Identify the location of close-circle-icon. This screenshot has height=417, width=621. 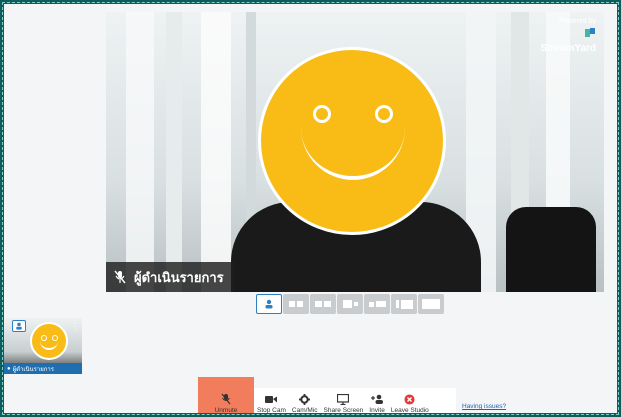
(409, 399).